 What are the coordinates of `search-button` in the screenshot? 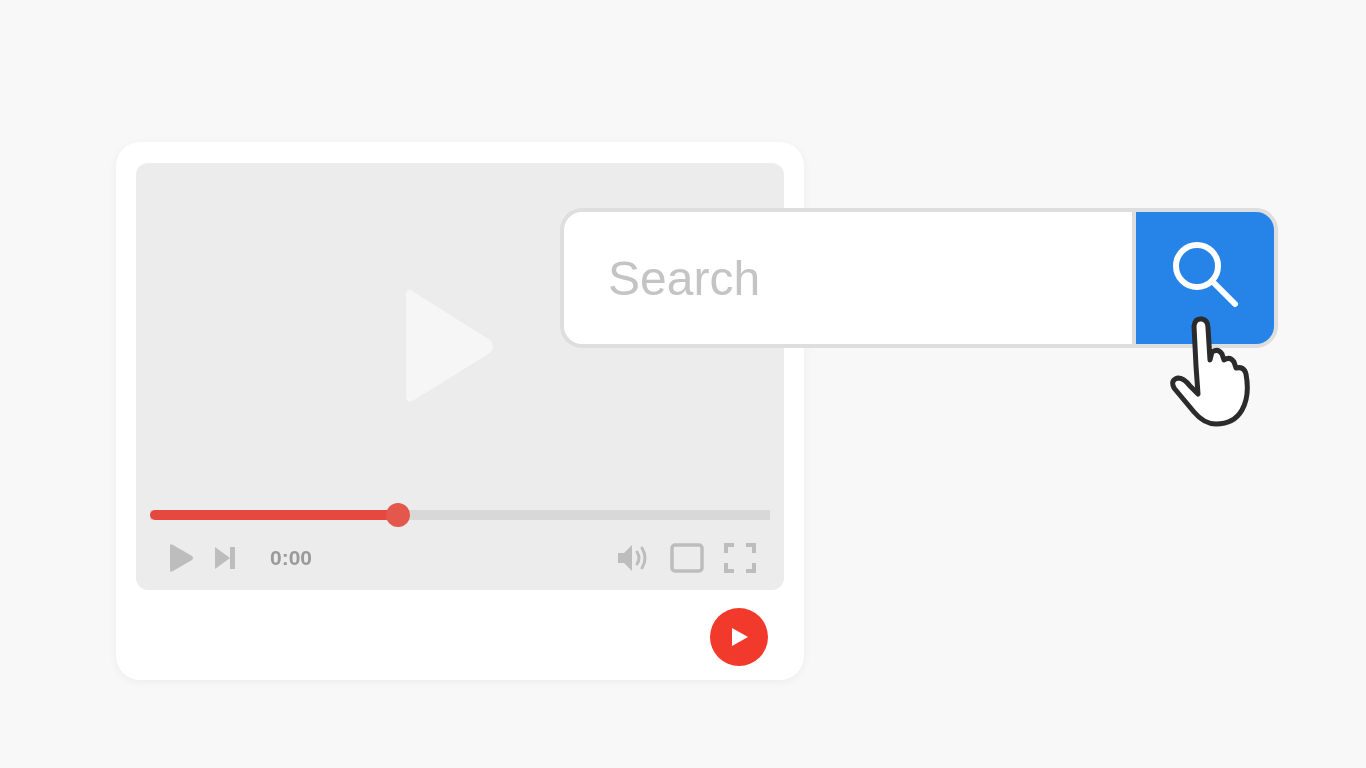 It's located at (1205, 278).